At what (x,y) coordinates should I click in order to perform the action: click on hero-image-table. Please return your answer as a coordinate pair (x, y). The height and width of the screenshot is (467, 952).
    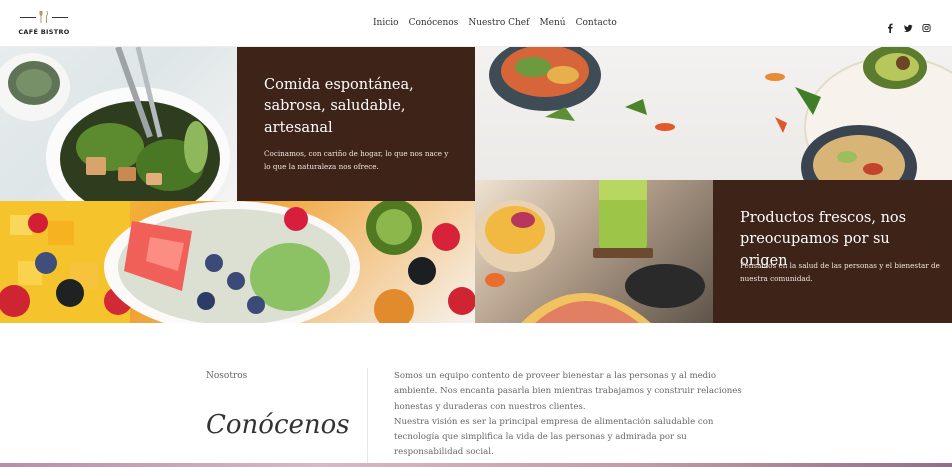
    Looking at the image, I should click on (713, 113).